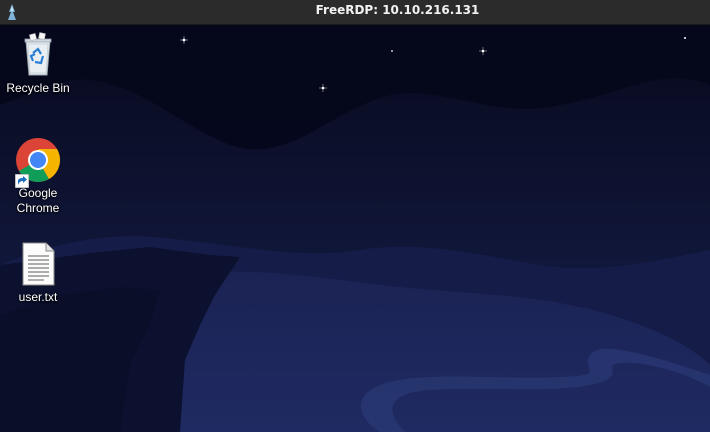 The width and height of the screenshot is (710, 432). Describe the element at coordinates (38, 297) in the screenshot. I see `user-txt-label: user.txt` at that location.